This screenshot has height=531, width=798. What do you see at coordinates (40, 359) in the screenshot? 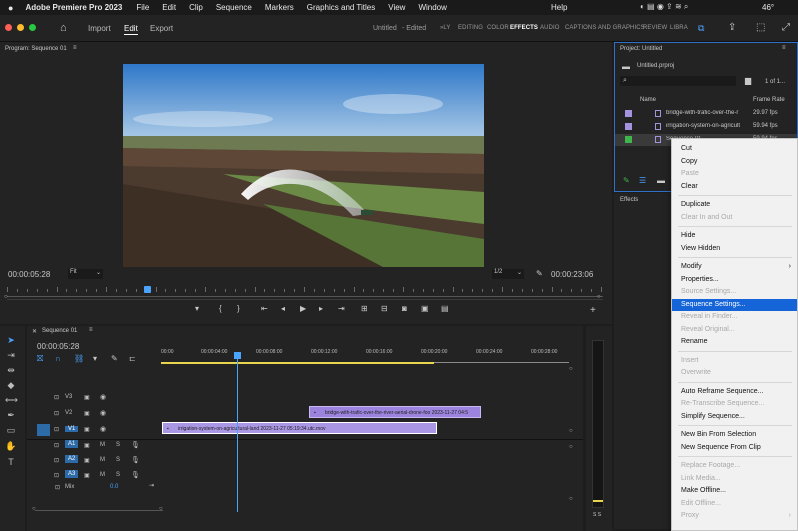
I see `nest-icon: ⛝` at bounding box center [40, 359].